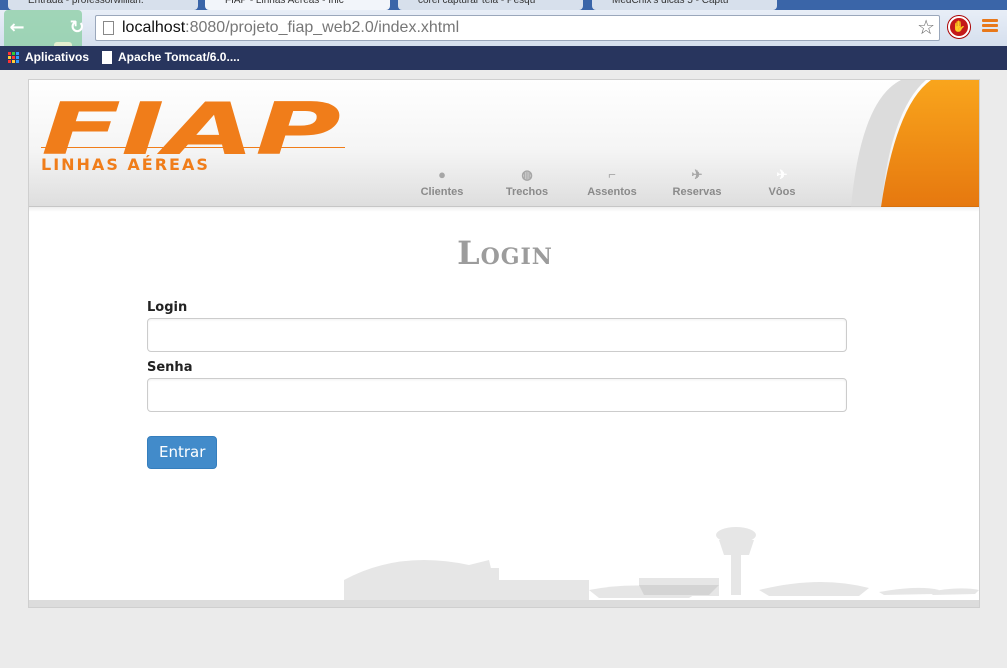 Image resolution: width=1007 pixels, height=668 pixels. Describe the element at coordinates (990, 27) in the screenshot. I see `menu-icon` at that location.